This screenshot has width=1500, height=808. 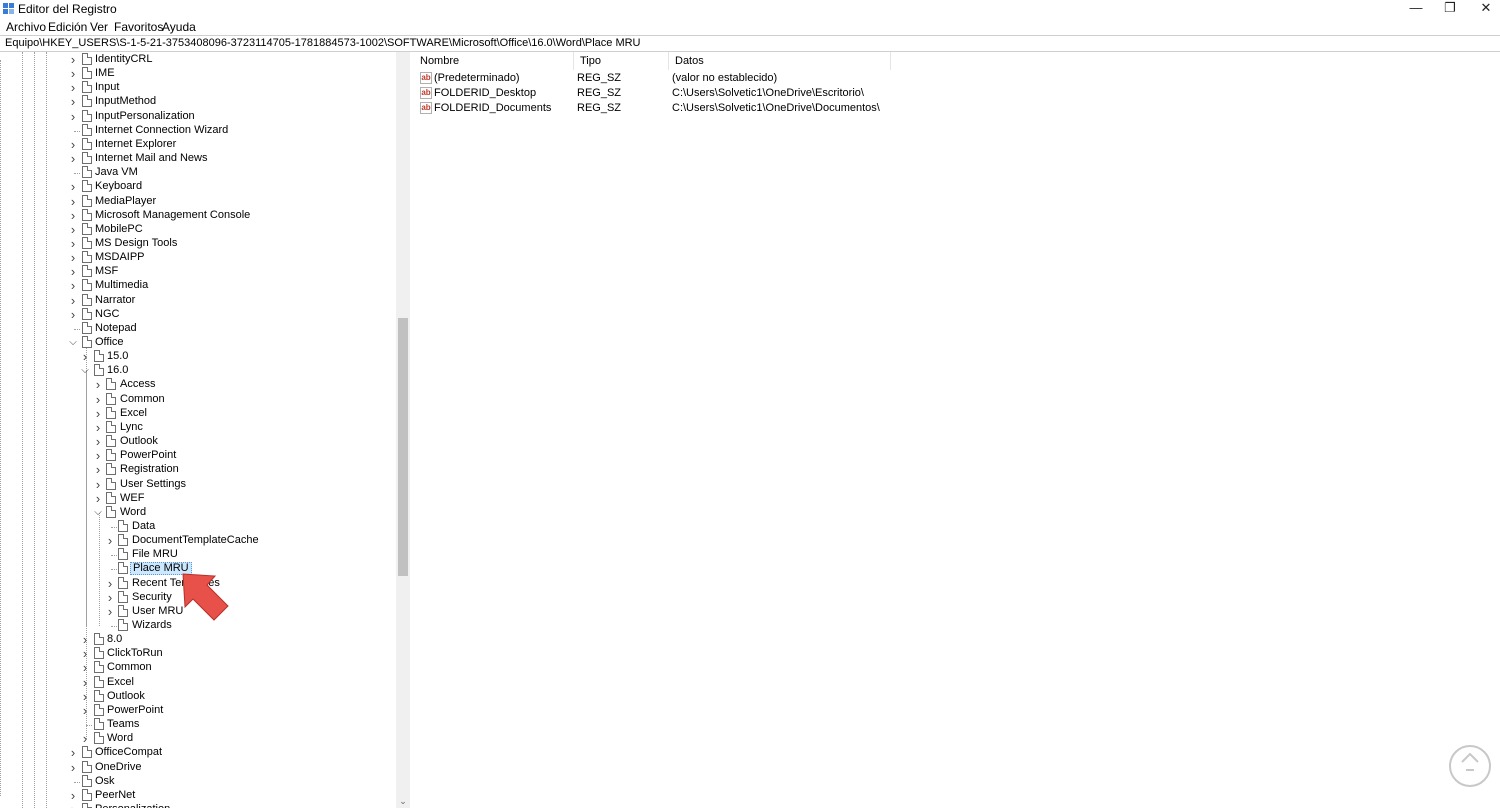 I want to click on tree-node: ⌵ Office, so click(x=198, y=343).